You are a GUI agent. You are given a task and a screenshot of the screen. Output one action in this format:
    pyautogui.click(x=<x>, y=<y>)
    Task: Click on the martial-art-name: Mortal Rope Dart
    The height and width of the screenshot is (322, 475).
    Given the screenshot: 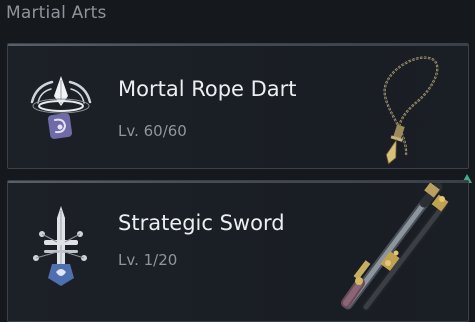 What is the action you would take?
    pyautogui.click(x=207, y=89)
    